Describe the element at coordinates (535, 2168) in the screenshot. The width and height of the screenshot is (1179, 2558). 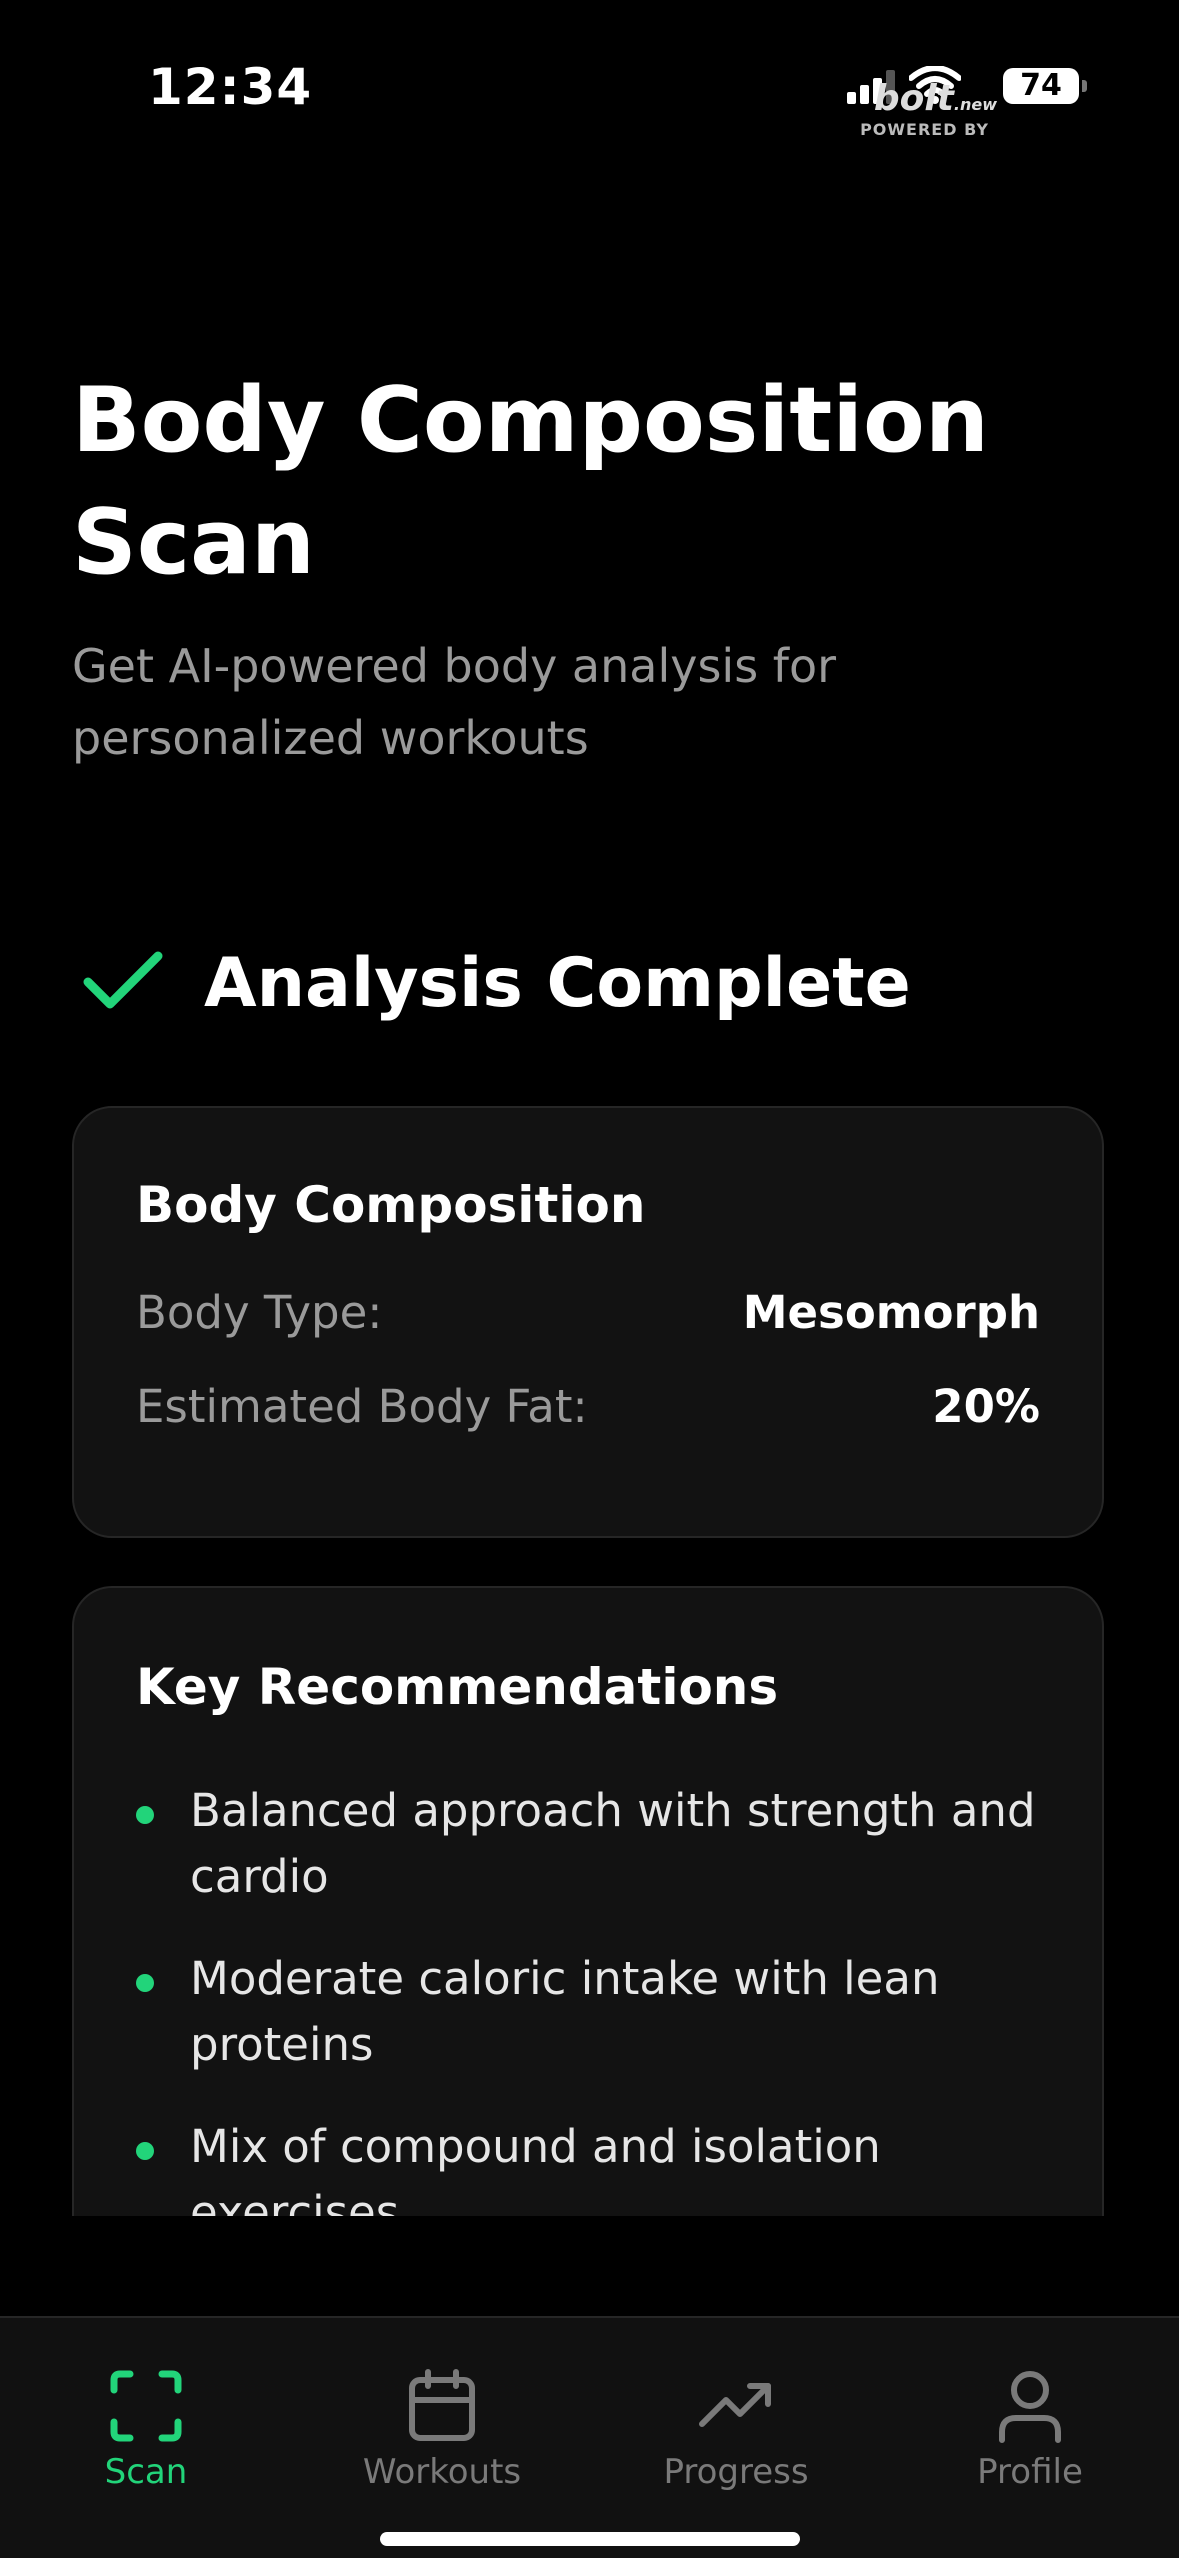
I see `list-item-text: Mix of compound and isolation exercises` at that location.